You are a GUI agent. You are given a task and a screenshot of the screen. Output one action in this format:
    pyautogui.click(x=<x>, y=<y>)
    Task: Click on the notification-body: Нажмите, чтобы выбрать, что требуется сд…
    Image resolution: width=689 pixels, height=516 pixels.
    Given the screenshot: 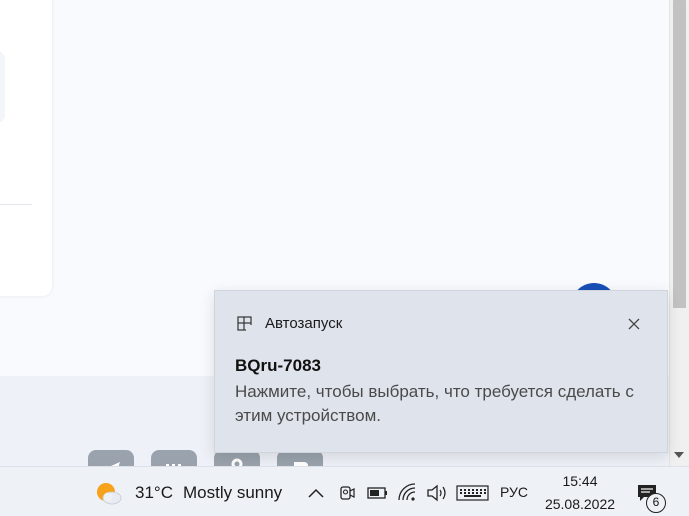 What is the action you would take?
    pyautogui.click(x=434, y=403)
    